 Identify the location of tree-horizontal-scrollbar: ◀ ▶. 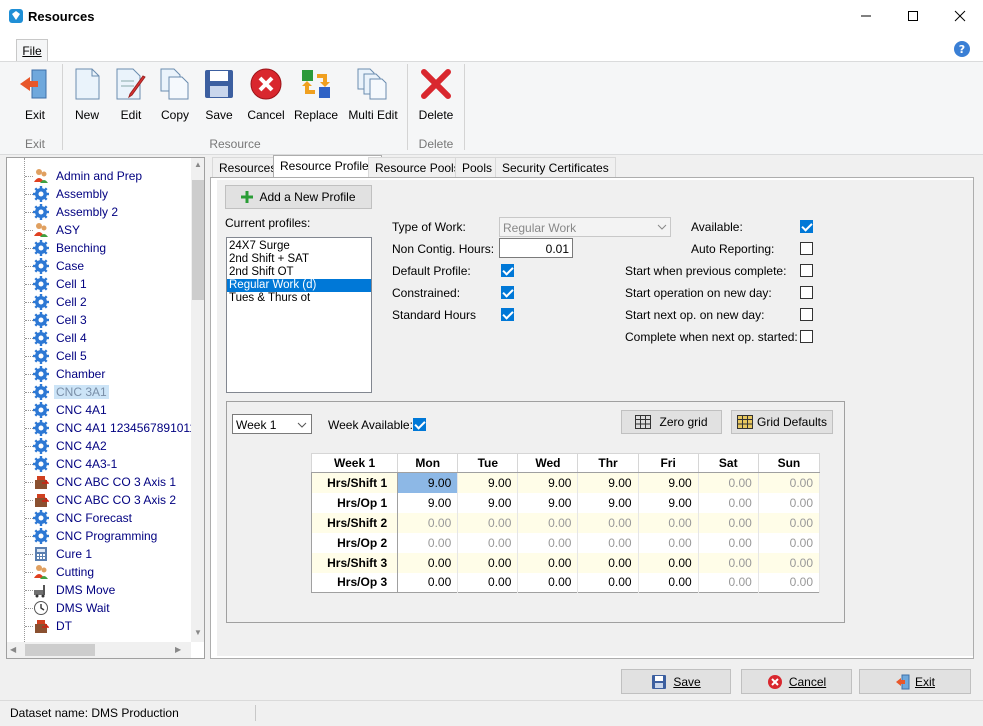
(99, 650).